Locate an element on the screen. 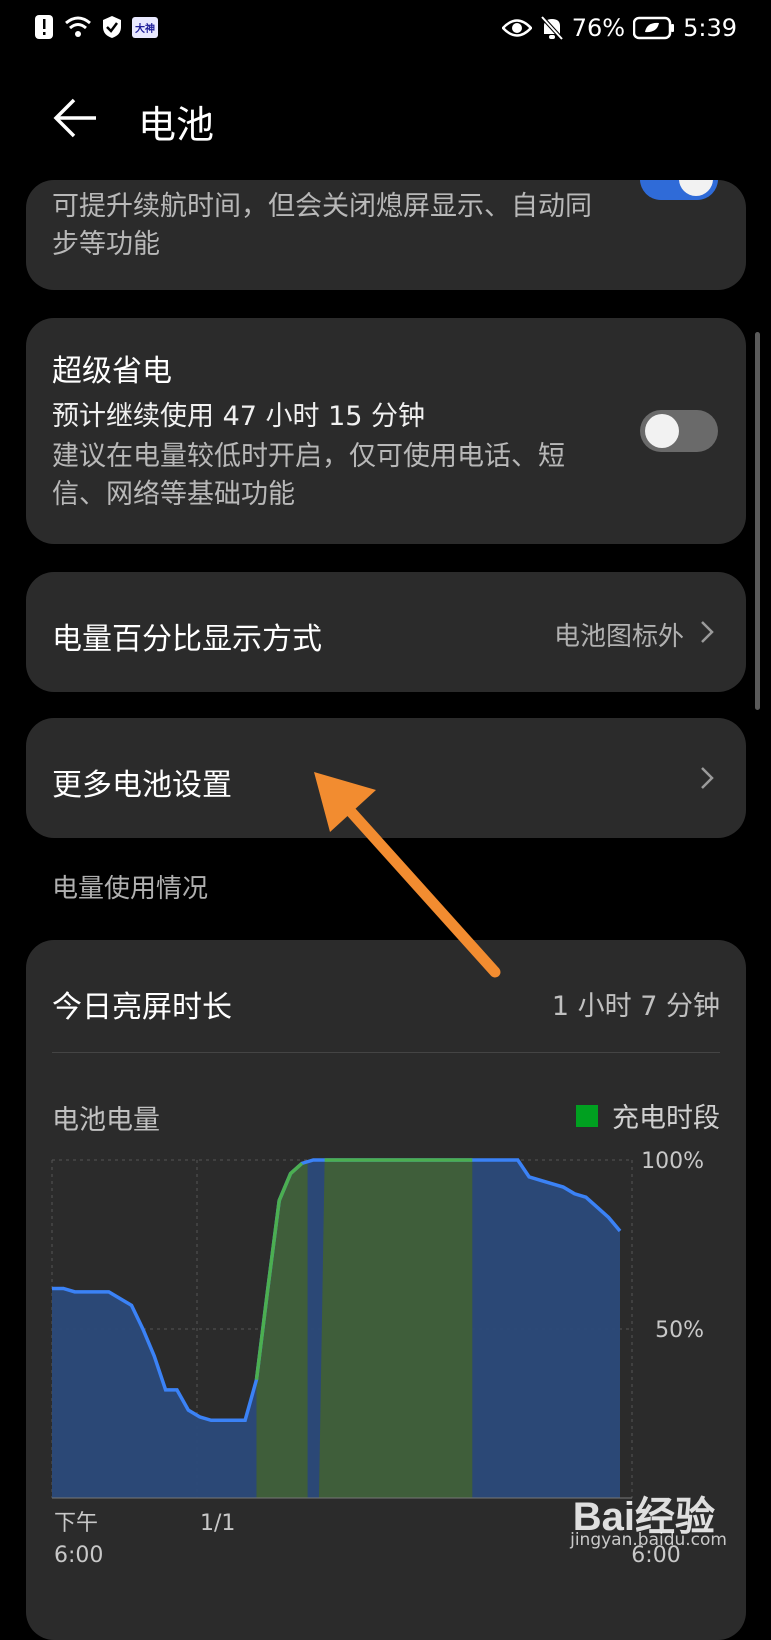 Image resolution: width=771 pixels, height=1640 pixels. x-tick-label: 下午 is located at coordinates (76, 1523).